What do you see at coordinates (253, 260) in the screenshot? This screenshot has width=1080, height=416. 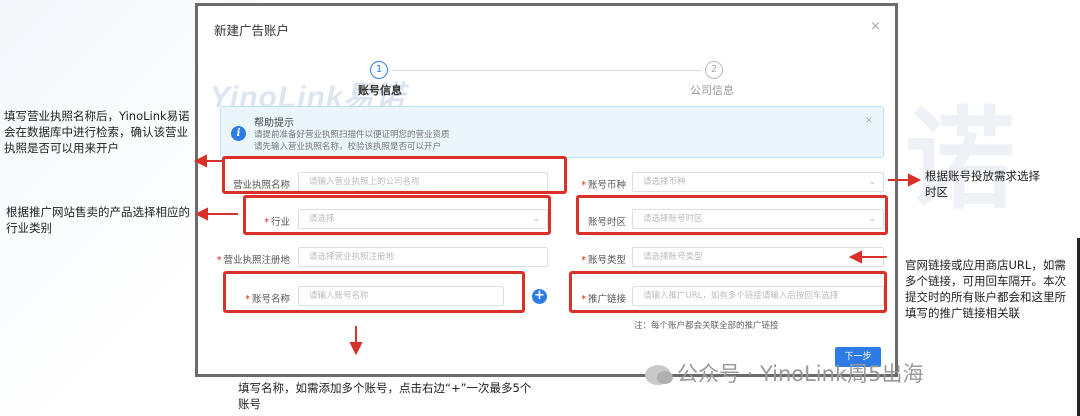 I see `region-label: * 营业执照注册地` at bounding box center [253, 260].